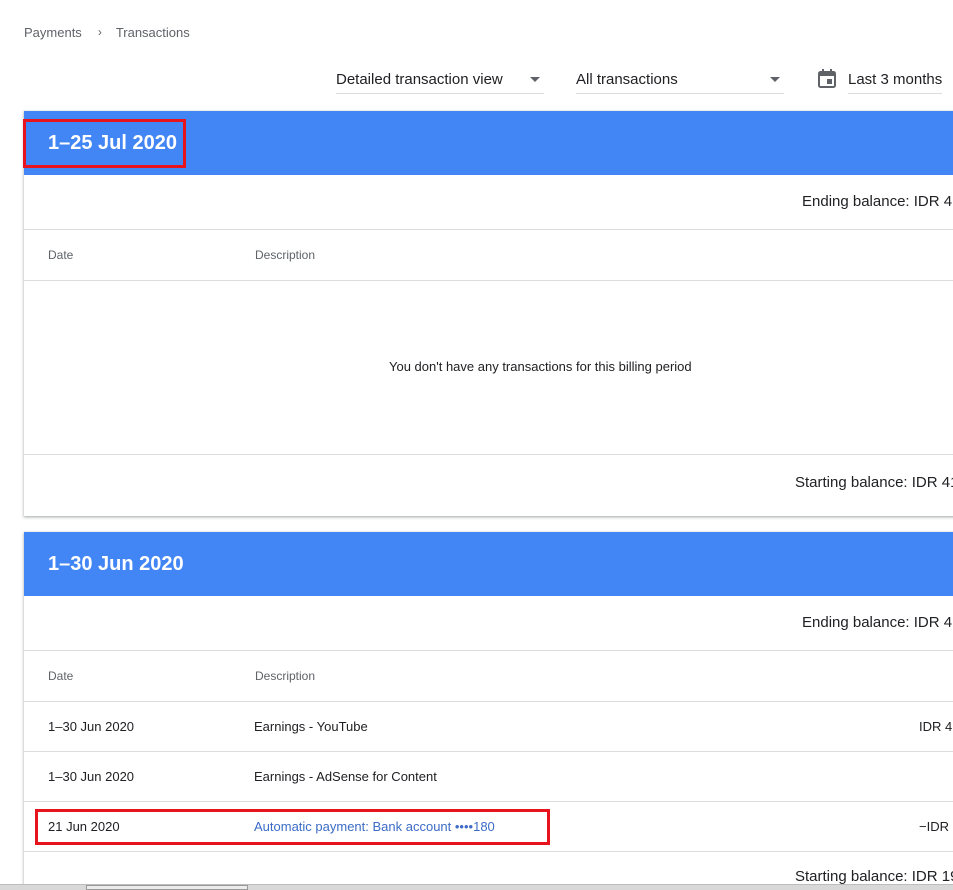 Image resolution: width=953 pixels, height=890 pixels. What do you see at coordinates (680, 80) in the screenshot?
I see `transaction-type-select: All transactions` at bounding box center [680, 80].